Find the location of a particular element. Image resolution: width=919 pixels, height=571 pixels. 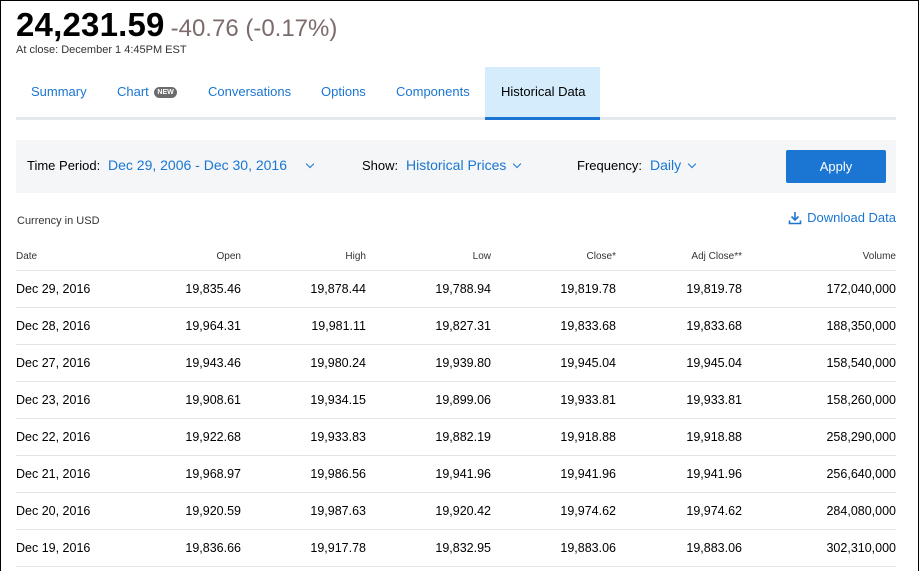

cell-volume: 284,080,000 is located at coordinates (819, 511).